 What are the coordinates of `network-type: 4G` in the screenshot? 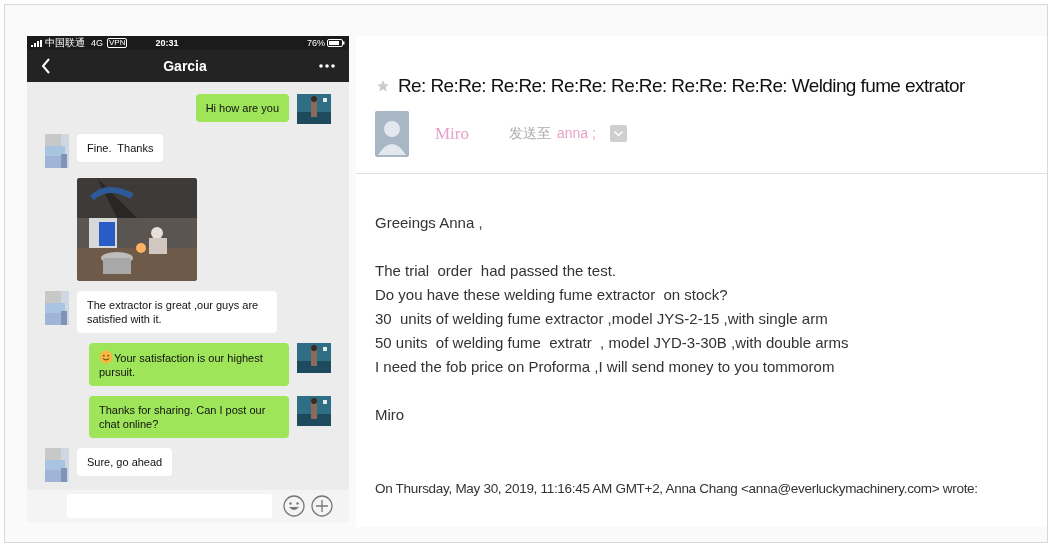 It's located at (97, 43).